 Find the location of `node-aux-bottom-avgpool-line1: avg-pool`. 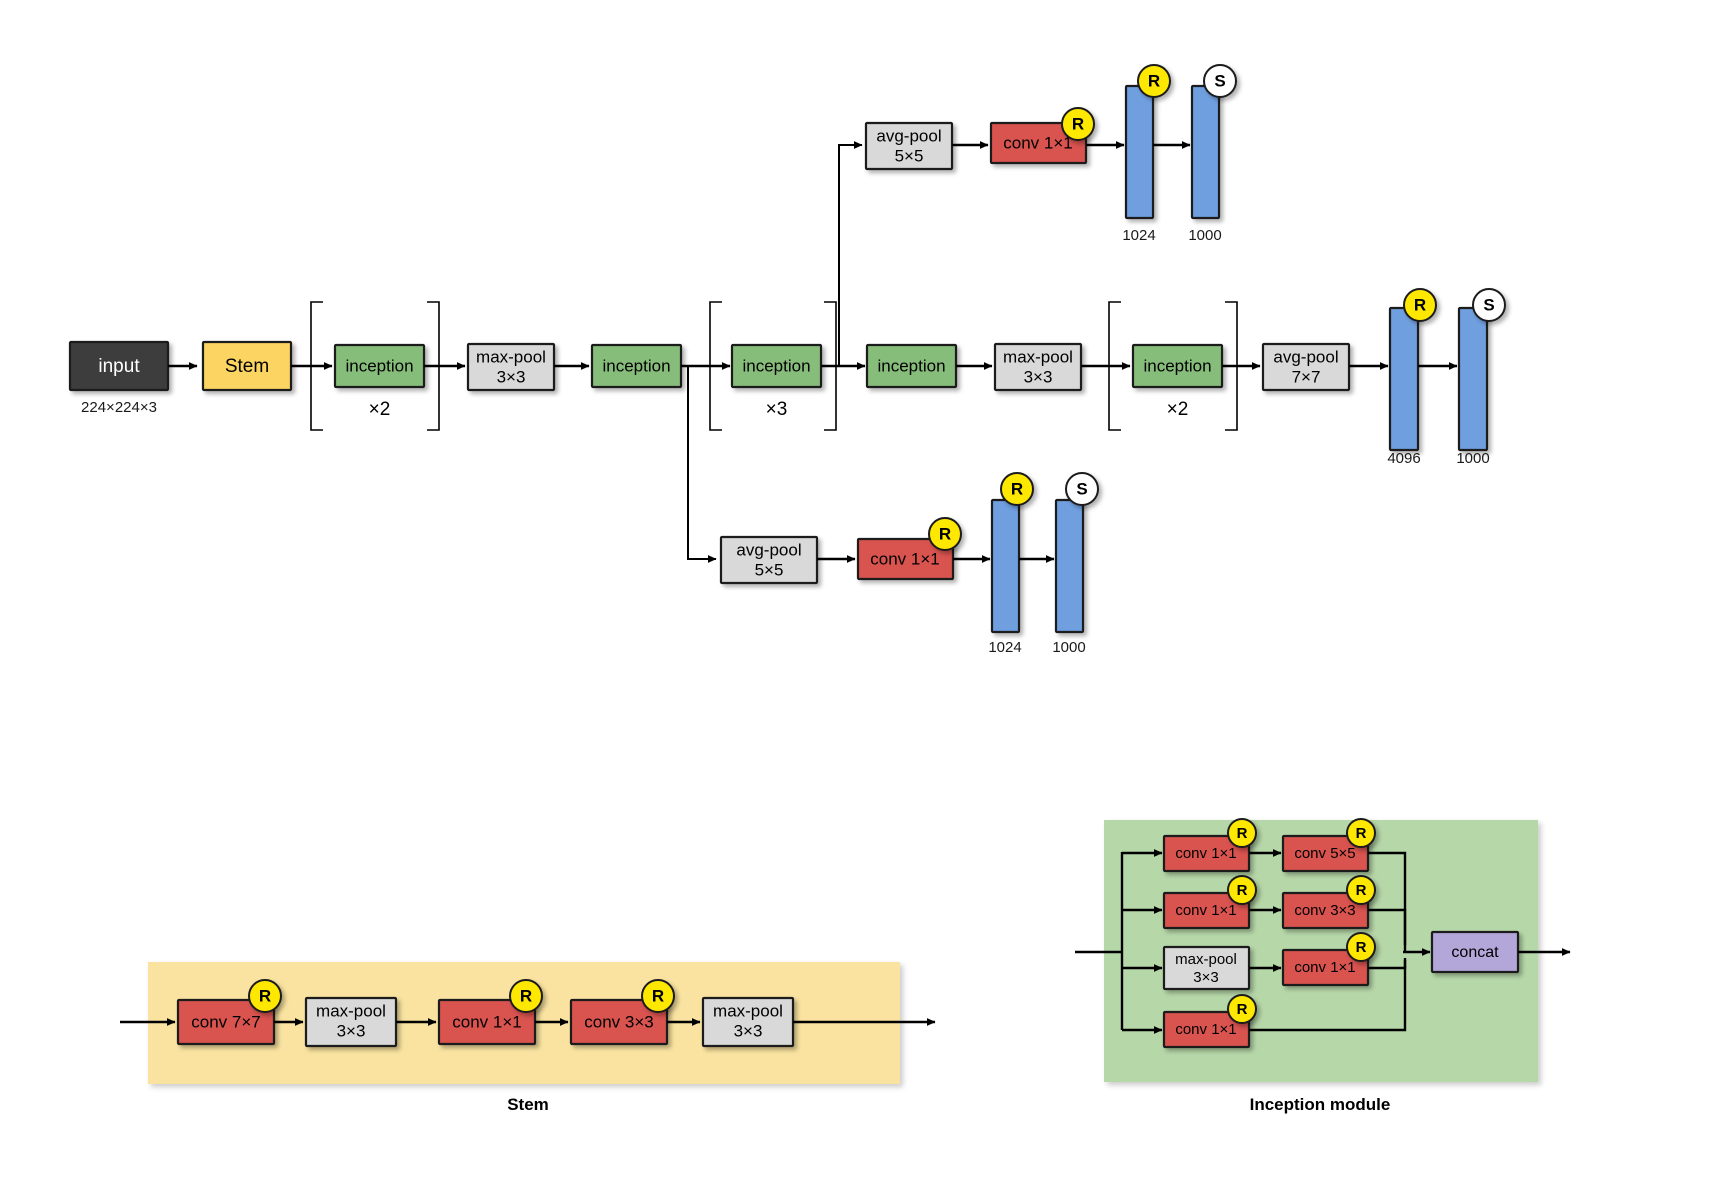

node-aux-bottom-avgpool-line1: avg-pool is located at coordinates (768, 549).